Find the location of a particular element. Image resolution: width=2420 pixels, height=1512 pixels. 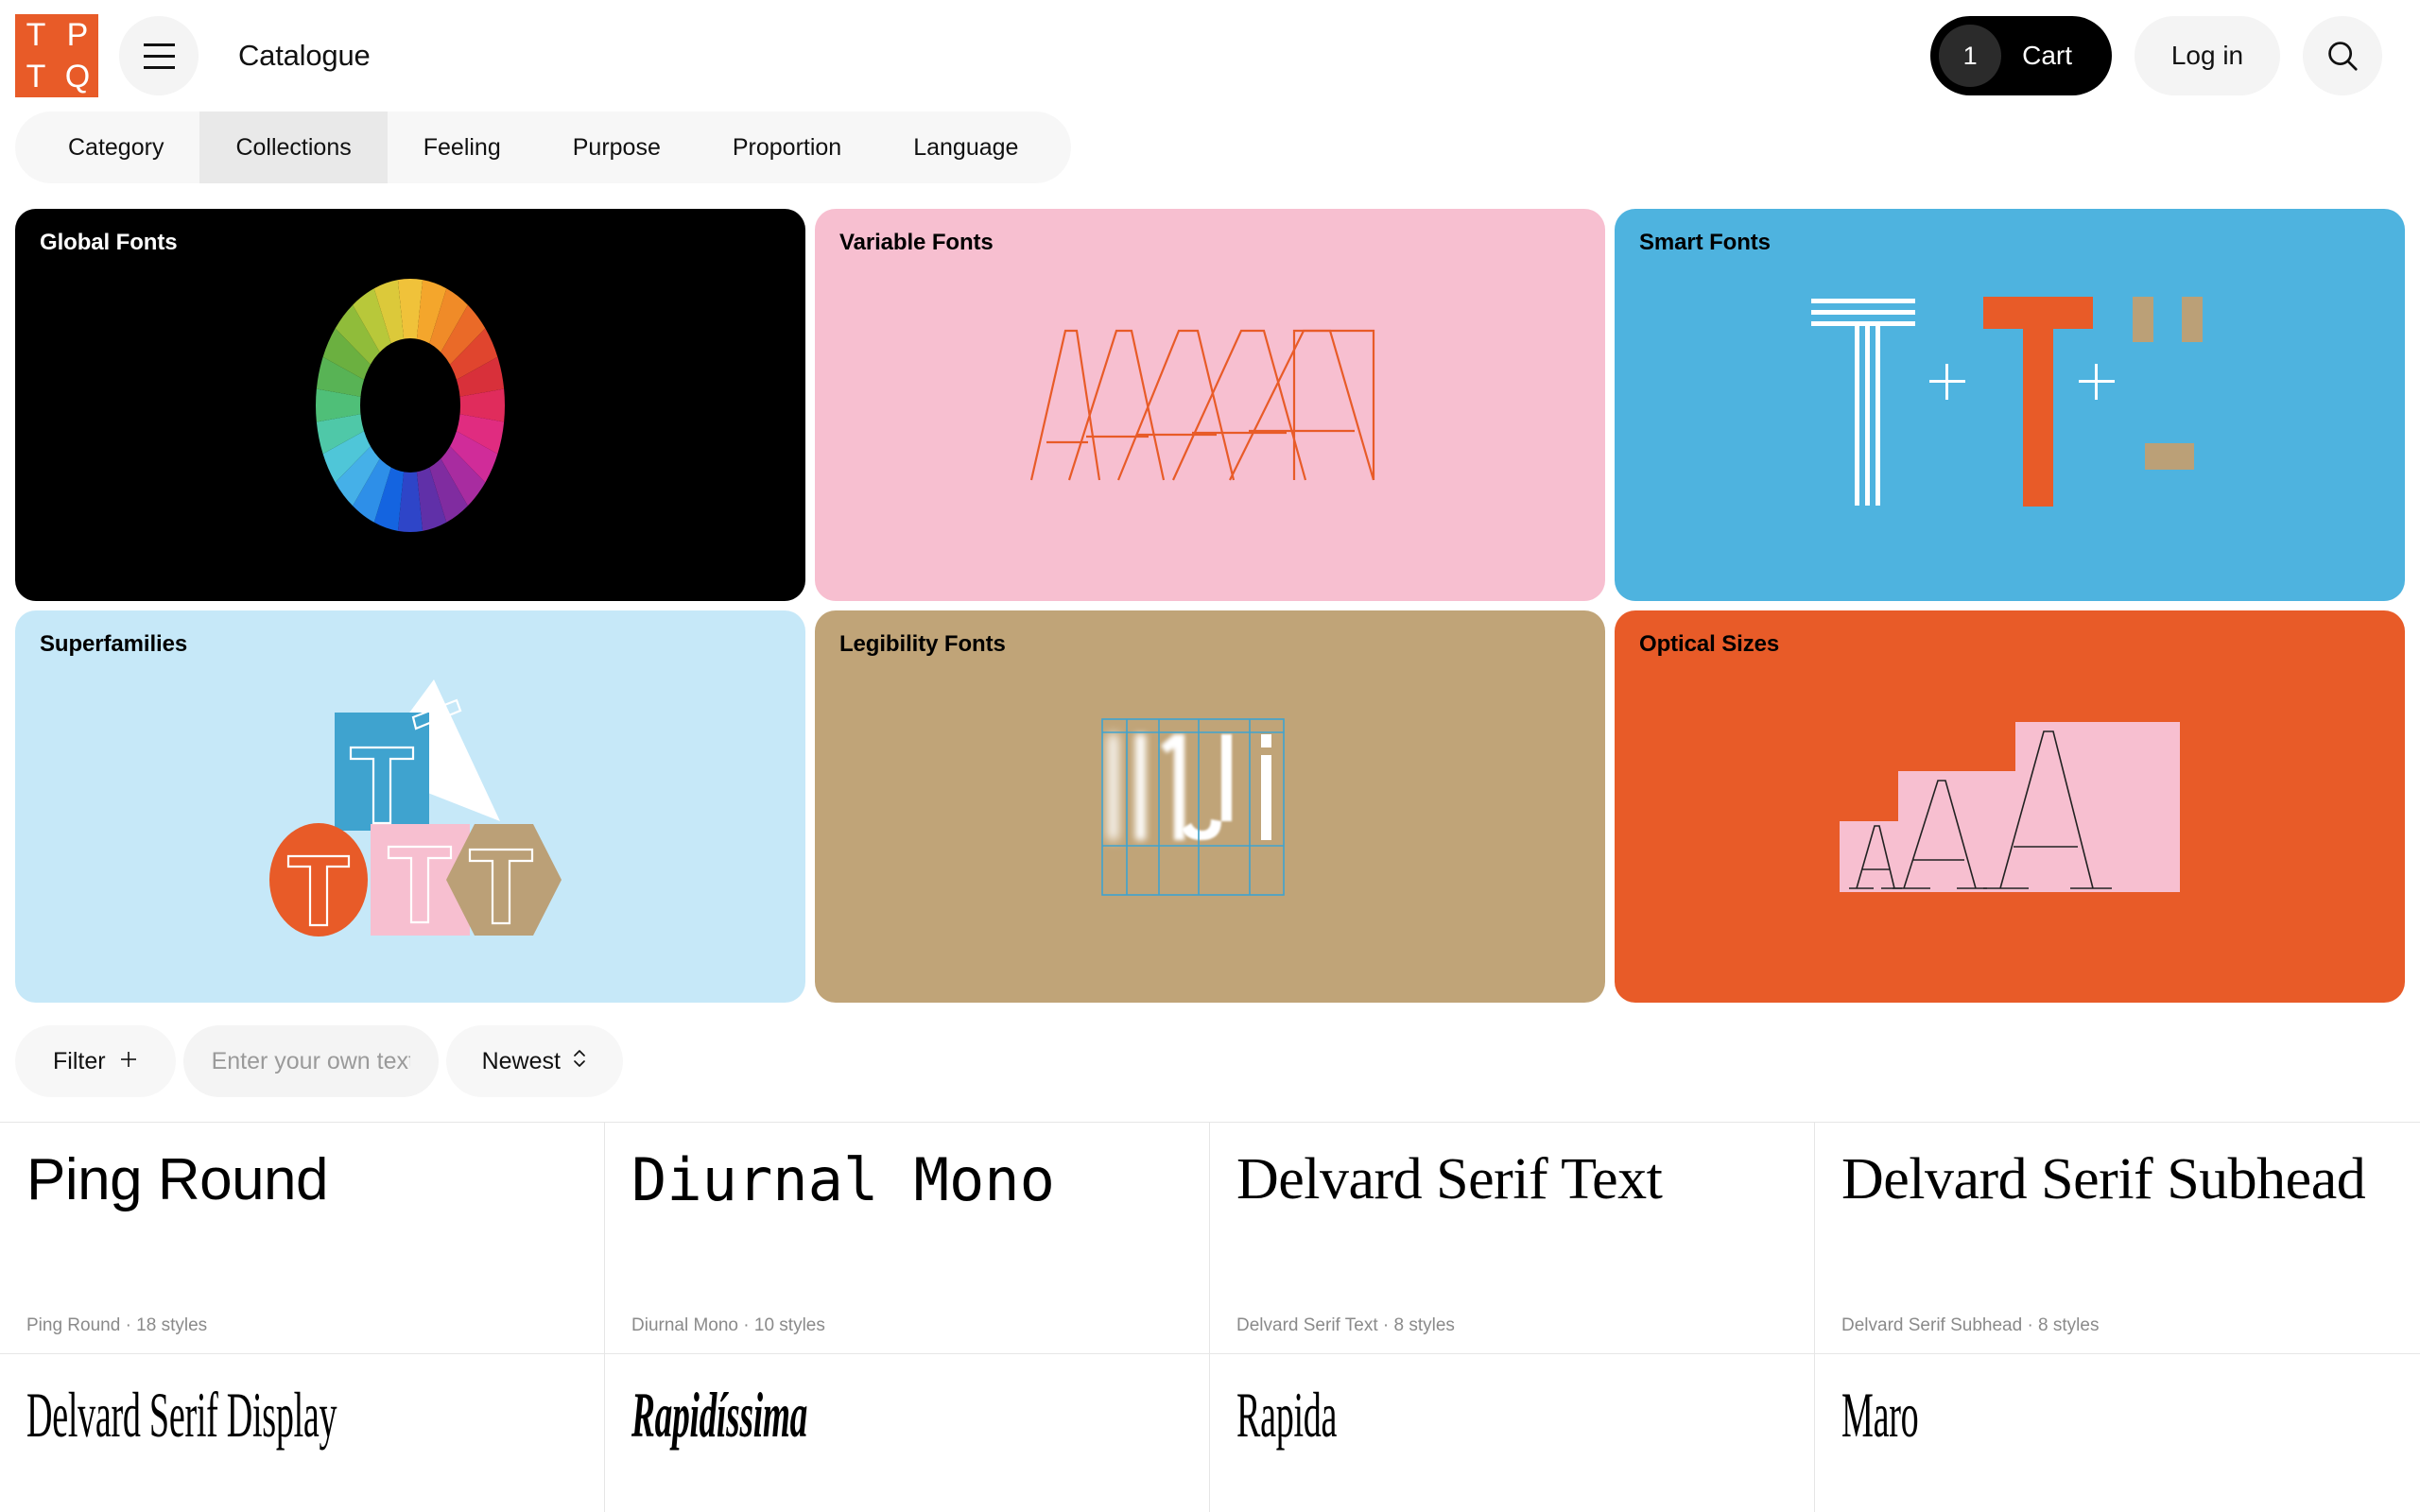

collection-card-title: Variable Fonts is located at coordinates (916, 242).